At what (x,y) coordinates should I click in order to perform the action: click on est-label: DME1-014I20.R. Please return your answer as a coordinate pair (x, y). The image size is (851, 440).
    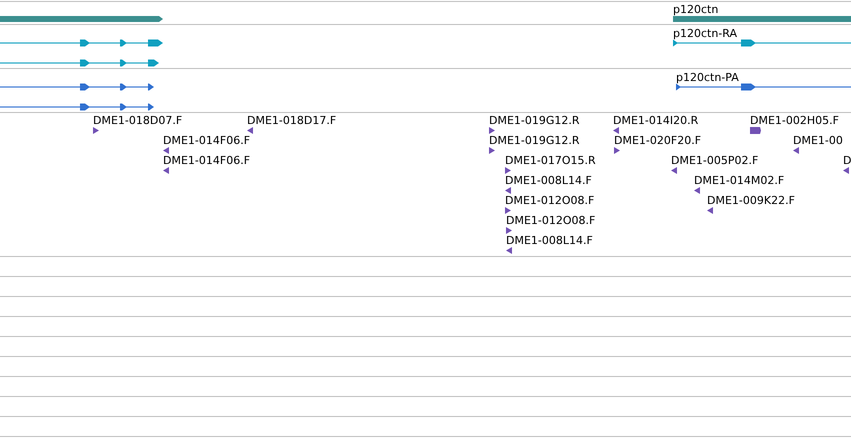
    Looking at the image, I should click on (655, 120).